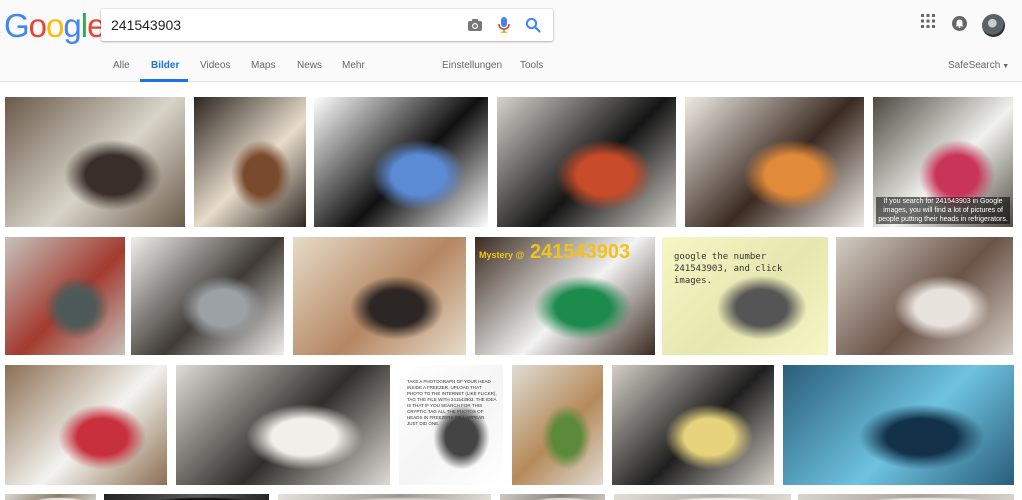  Describe the element at coordinates (72, 25) in the screenshot. I see `logo-letter: g` at that location.